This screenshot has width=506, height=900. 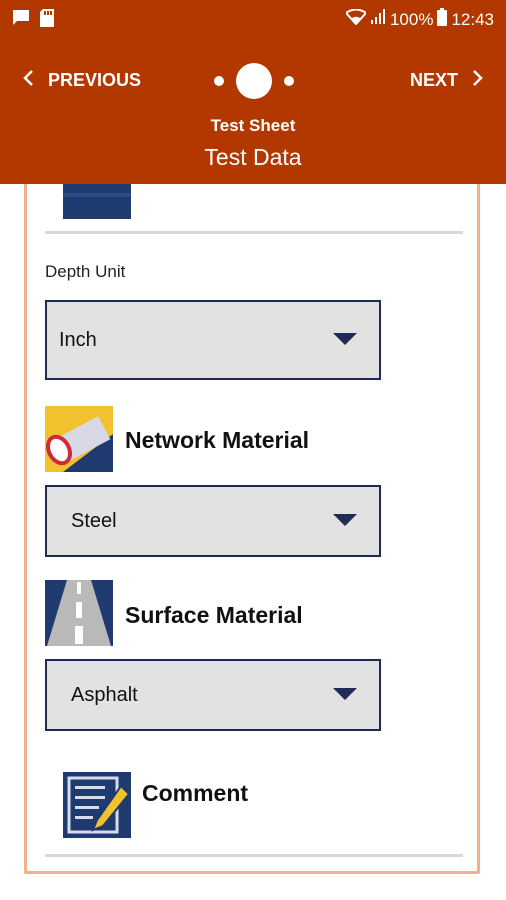 What do you see at coordinates (94, 520) in the screenshot?
I see `network-material-value: Steel` at bounding box center [94, 520].